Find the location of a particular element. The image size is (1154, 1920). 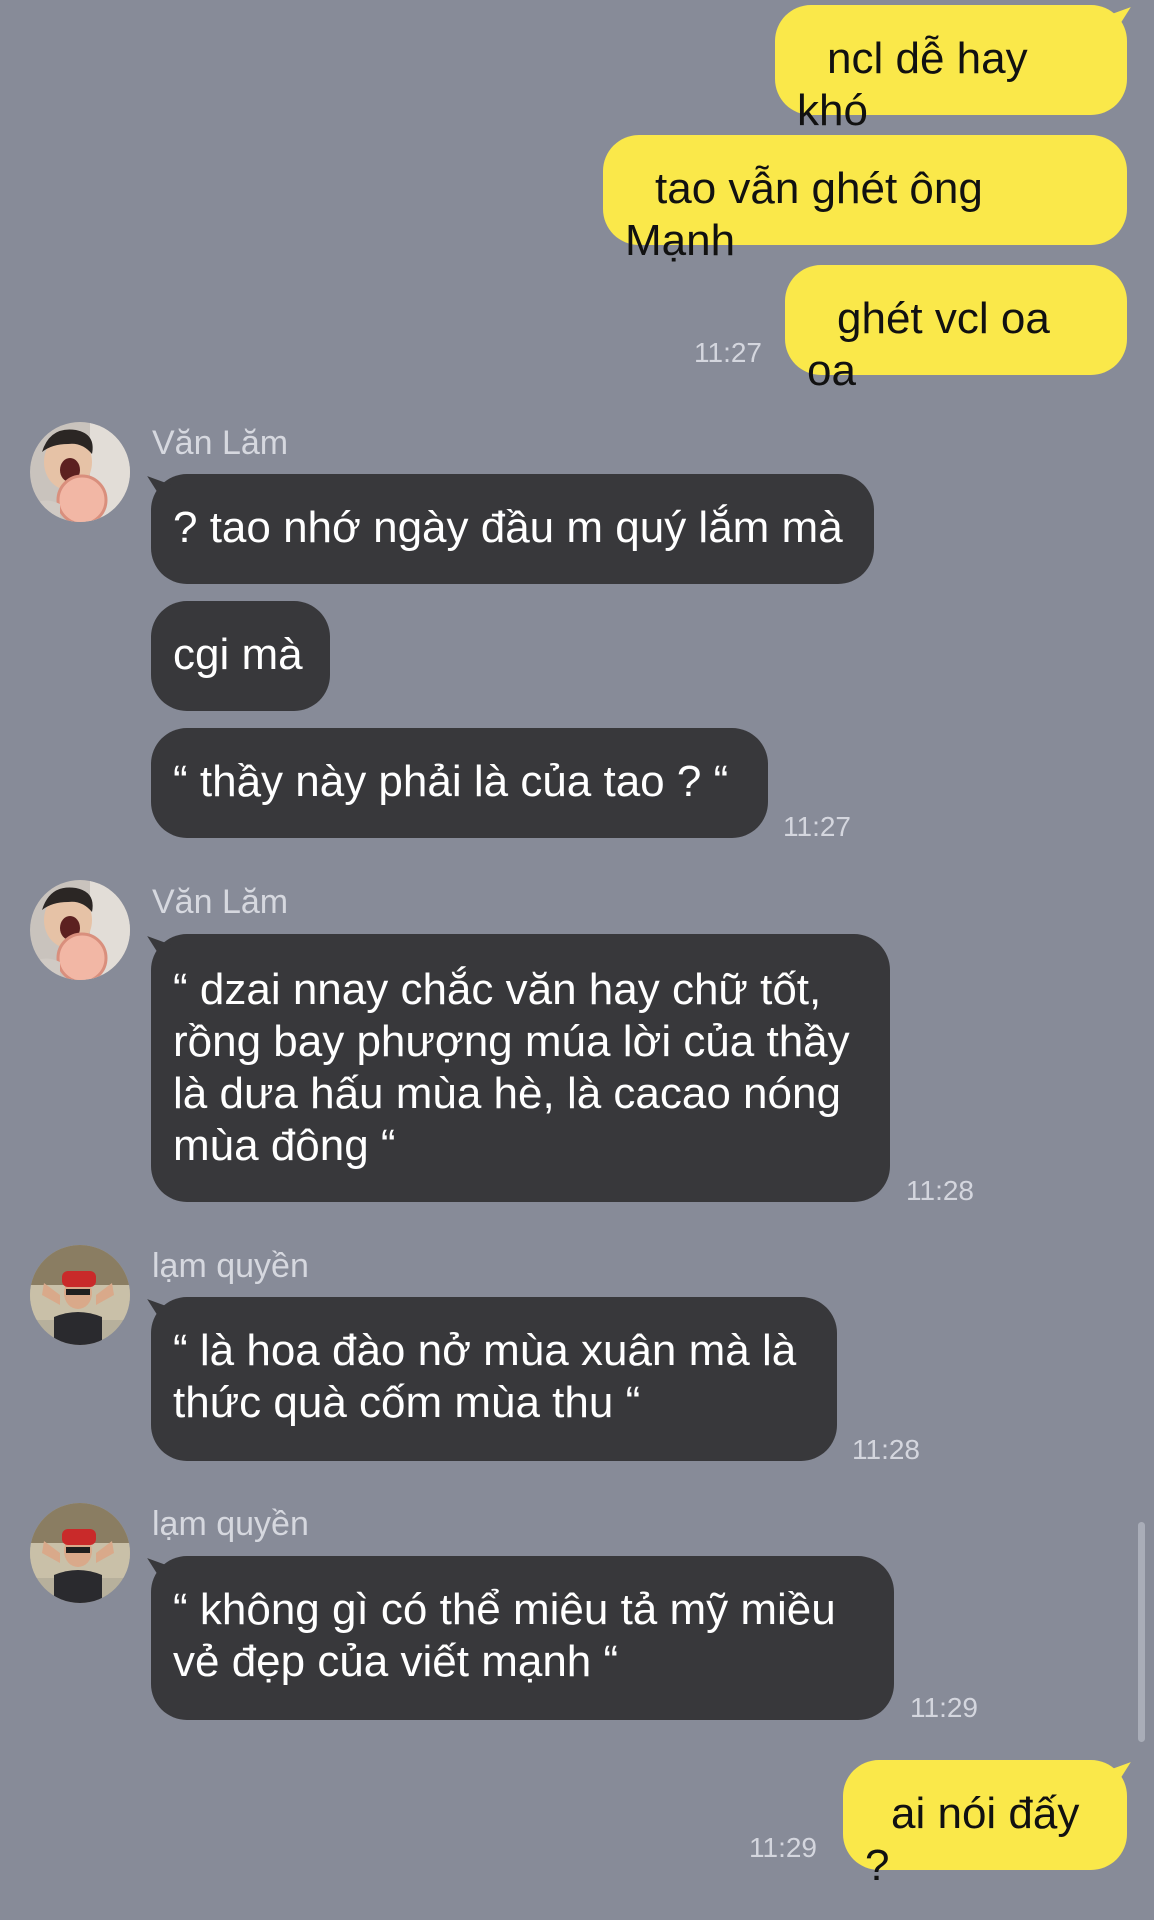

message-line: thức quà cốm mùa thu “ is located at coordinates (407, 1402).